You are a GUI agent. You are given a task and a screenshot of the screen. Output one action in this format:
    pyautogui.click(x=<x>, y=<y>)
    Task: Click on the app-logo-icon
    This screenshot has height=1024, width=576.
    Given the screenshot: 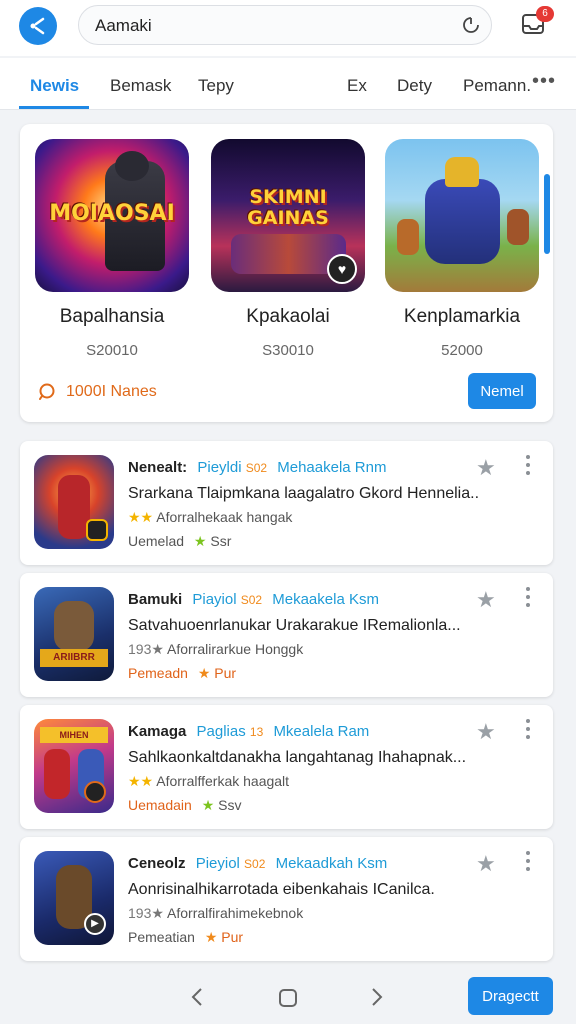 What is the action you would take?
    pyautogui.click(x=37, y=26)
    